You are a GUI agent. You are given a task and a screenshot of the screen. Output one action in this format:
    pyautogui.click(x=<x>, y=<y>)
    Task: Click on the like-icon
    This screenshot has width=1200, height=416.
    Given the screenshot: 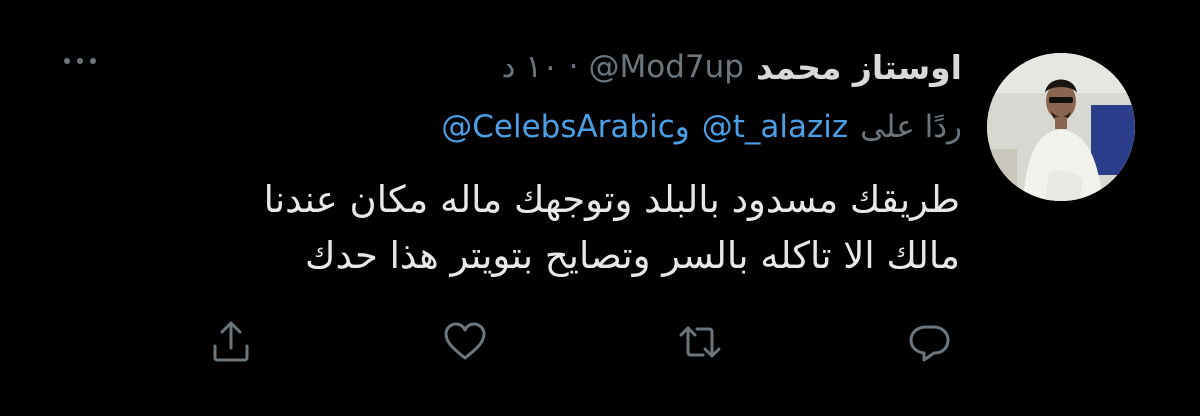 What is the action you would take?
    pyautogui.click(x=465, y=341)
    